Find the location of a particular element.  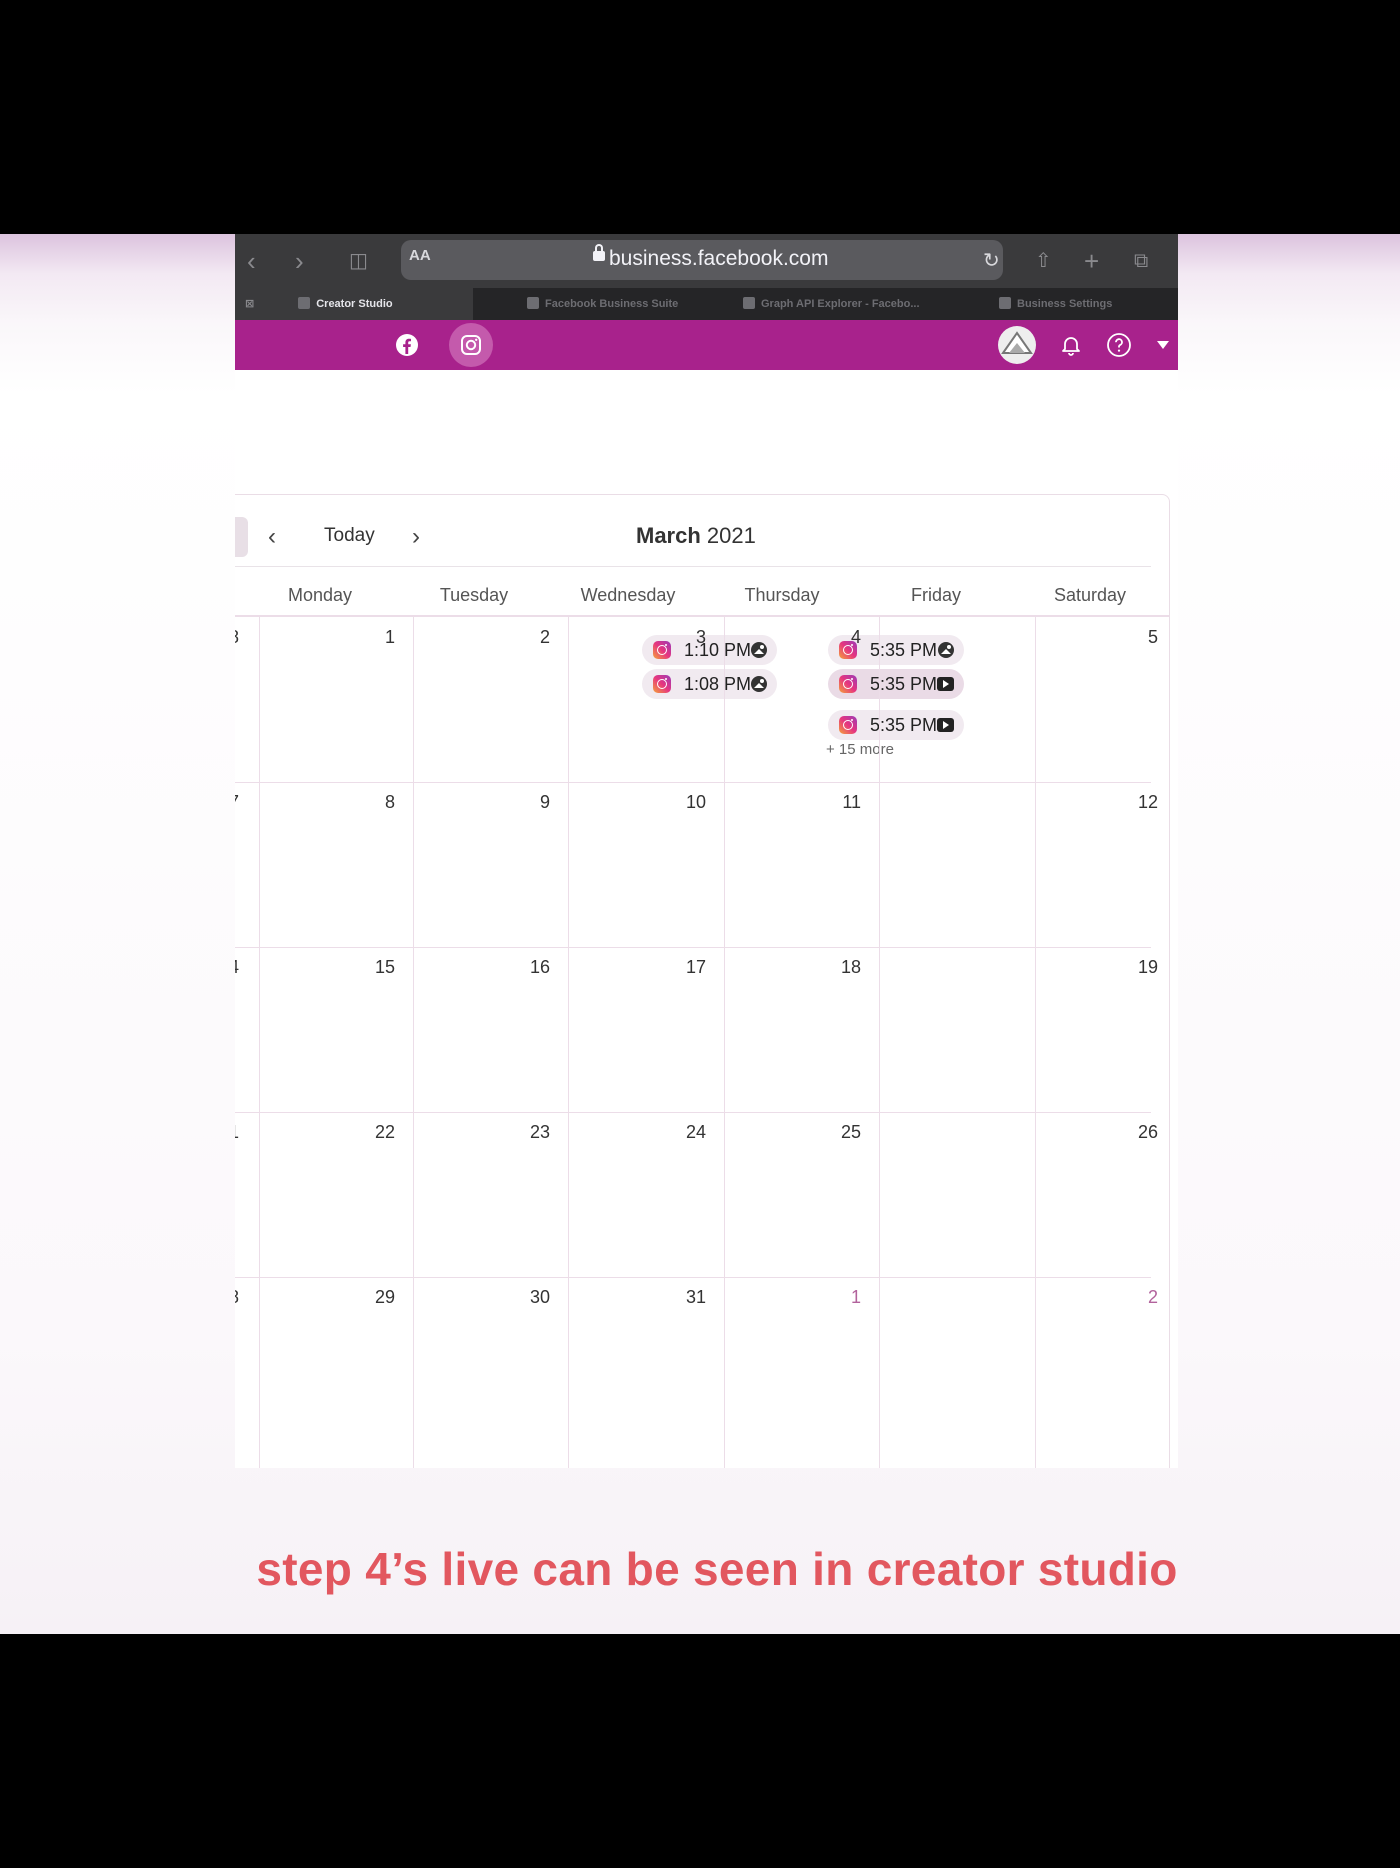

view-toggle is located at coordinates (241, 537).